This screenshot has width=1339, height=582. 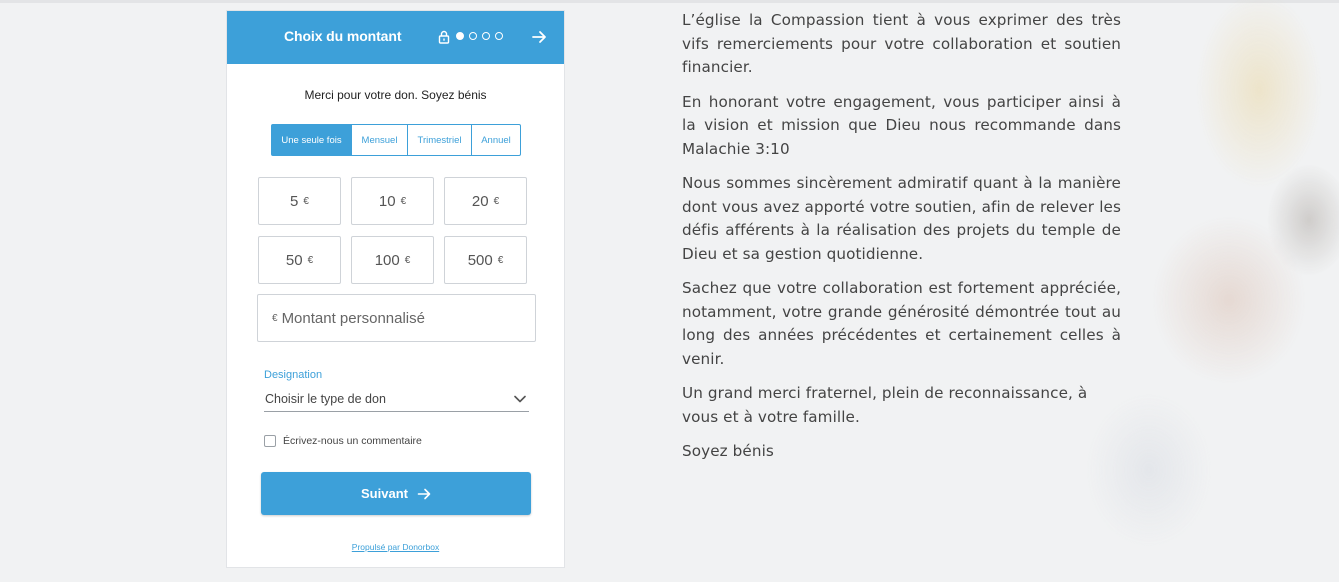 What do you see at coordinates (520, 399) in the screenshot?
I see `chevron-down-icon` at bounding box center [520, 399].